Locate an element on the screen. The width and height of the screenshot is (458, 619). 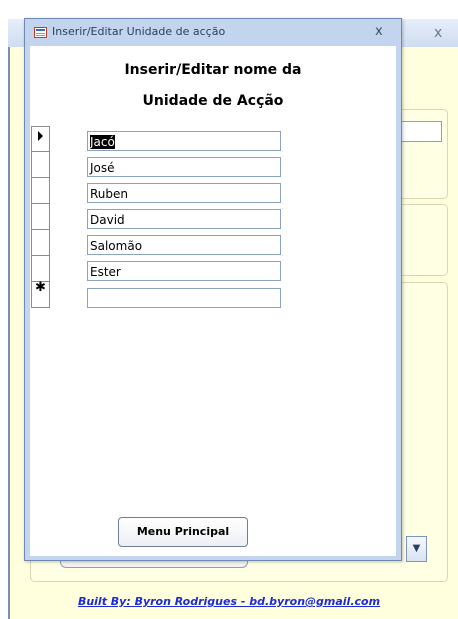
background-text-field is located at coordinates (420, 131).